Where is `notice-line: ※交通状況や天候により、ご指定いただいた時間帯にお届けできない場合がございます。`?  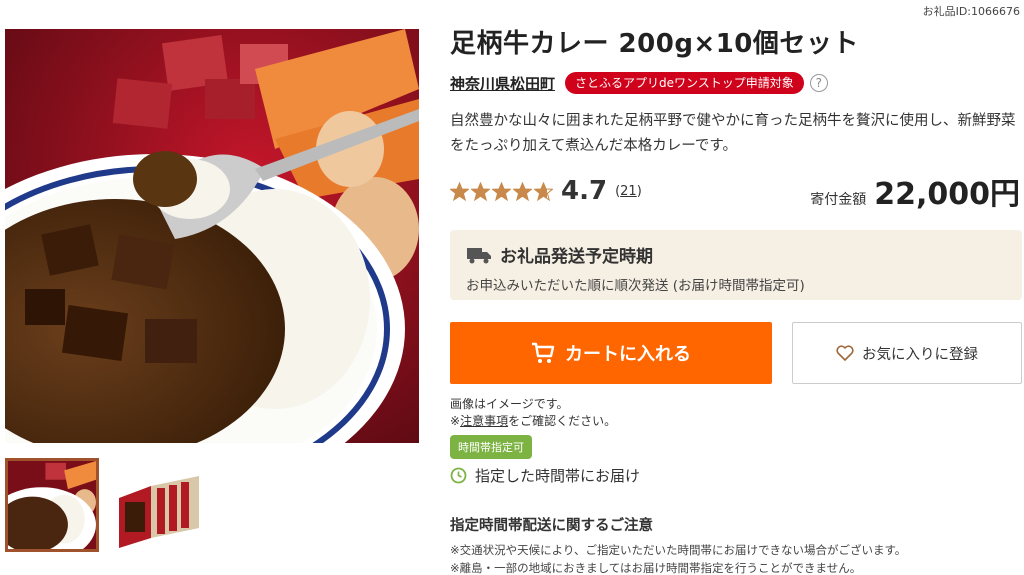
notice-line: ※交通状況や天候により、ご指定いただいた時間帯にお届けできない場合がございます。 is located at coordinates (678, 550).